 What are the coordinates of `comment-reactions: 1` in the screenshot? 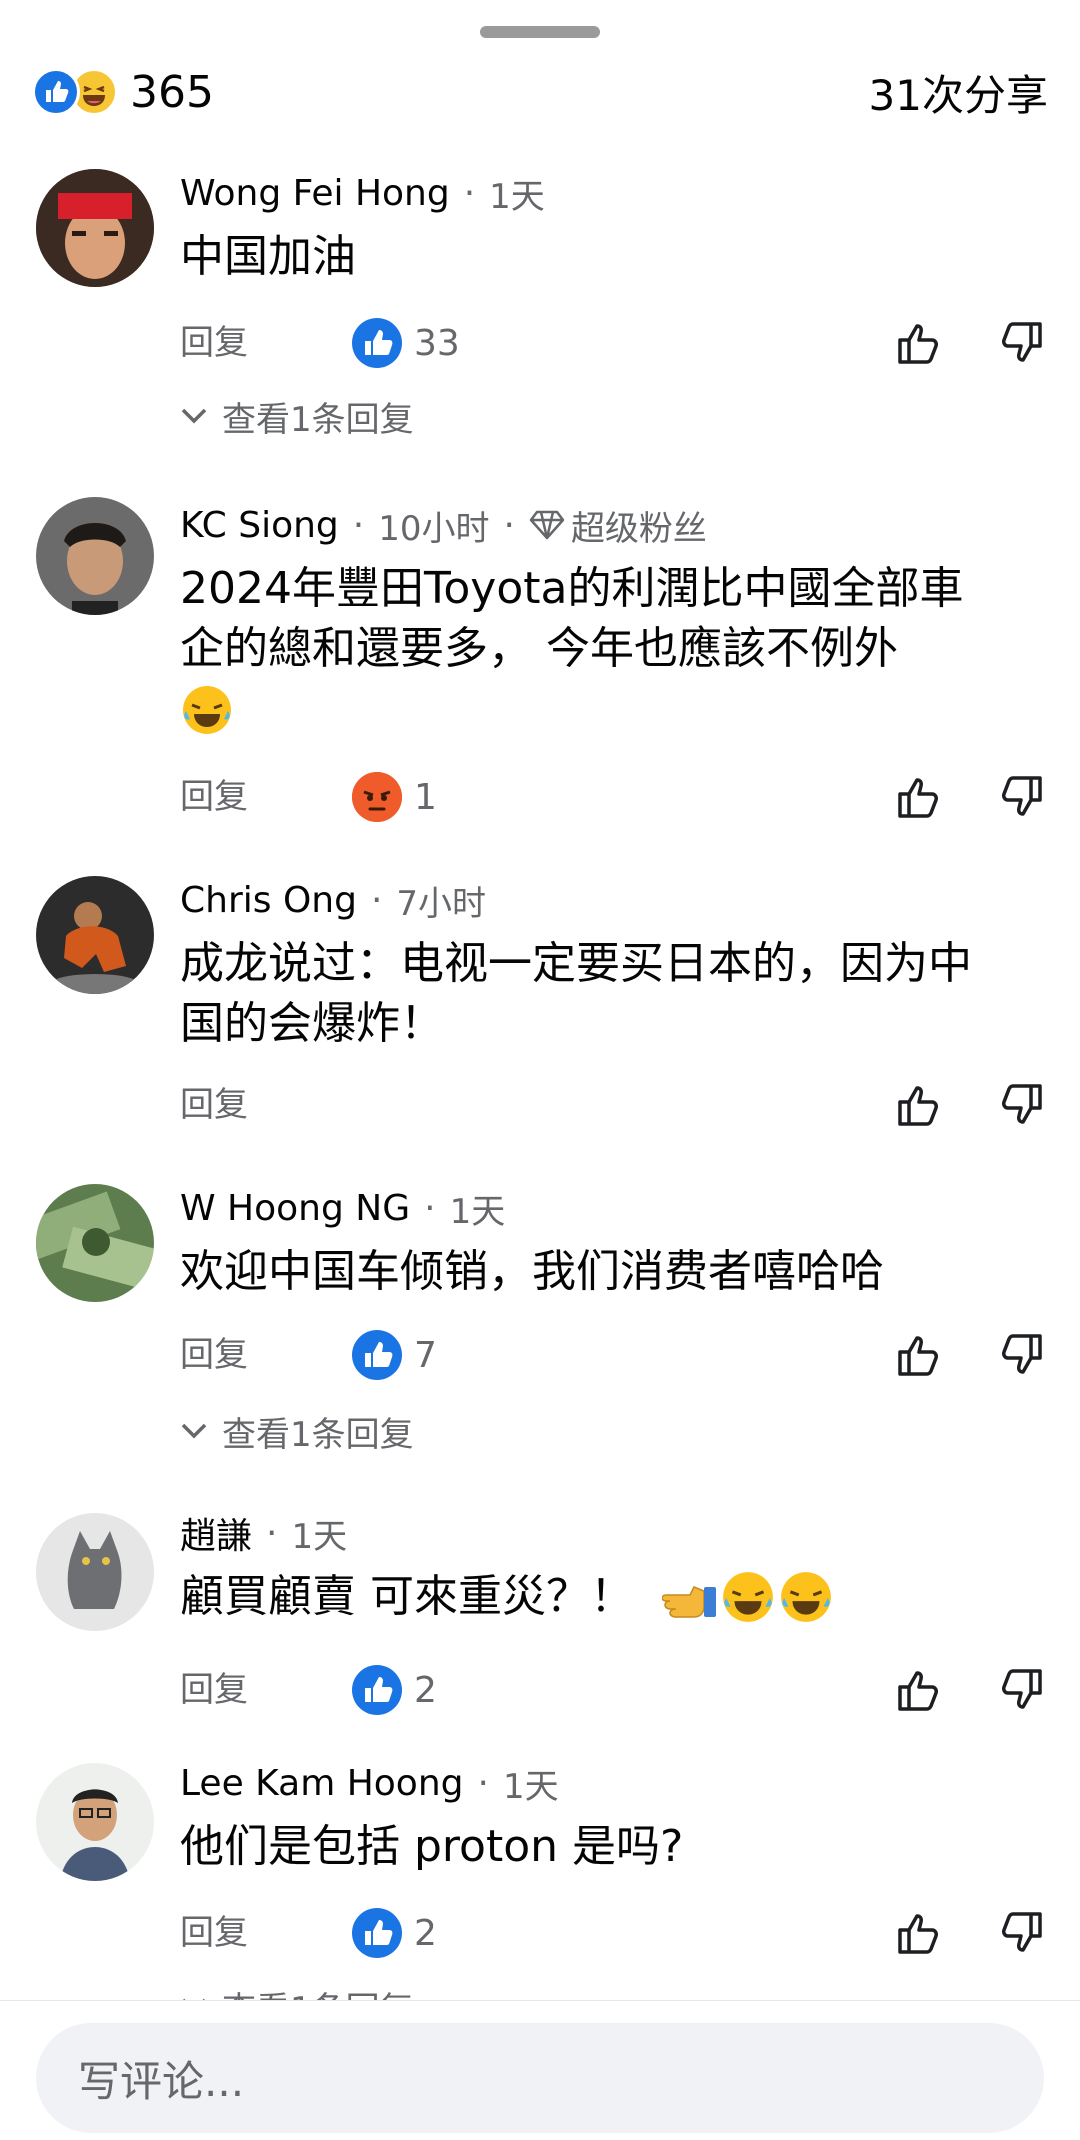 It's located at (394, 797).